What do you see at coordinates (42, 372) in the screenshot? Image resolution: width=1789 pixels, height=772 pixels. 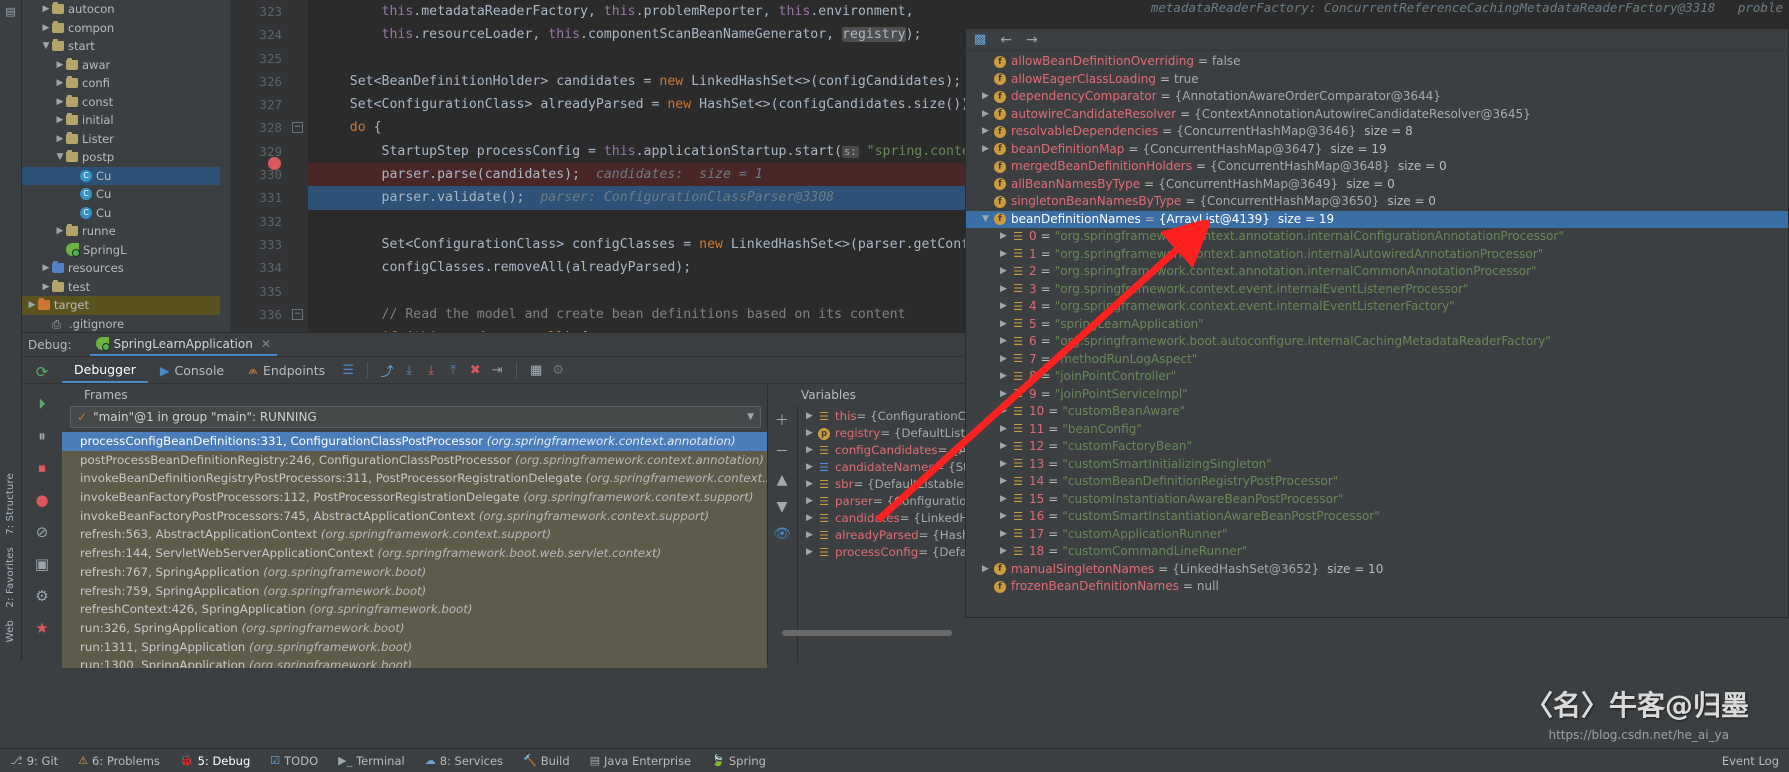 I see `rerun-icon: ⟳` at bounding box center [42, 372].